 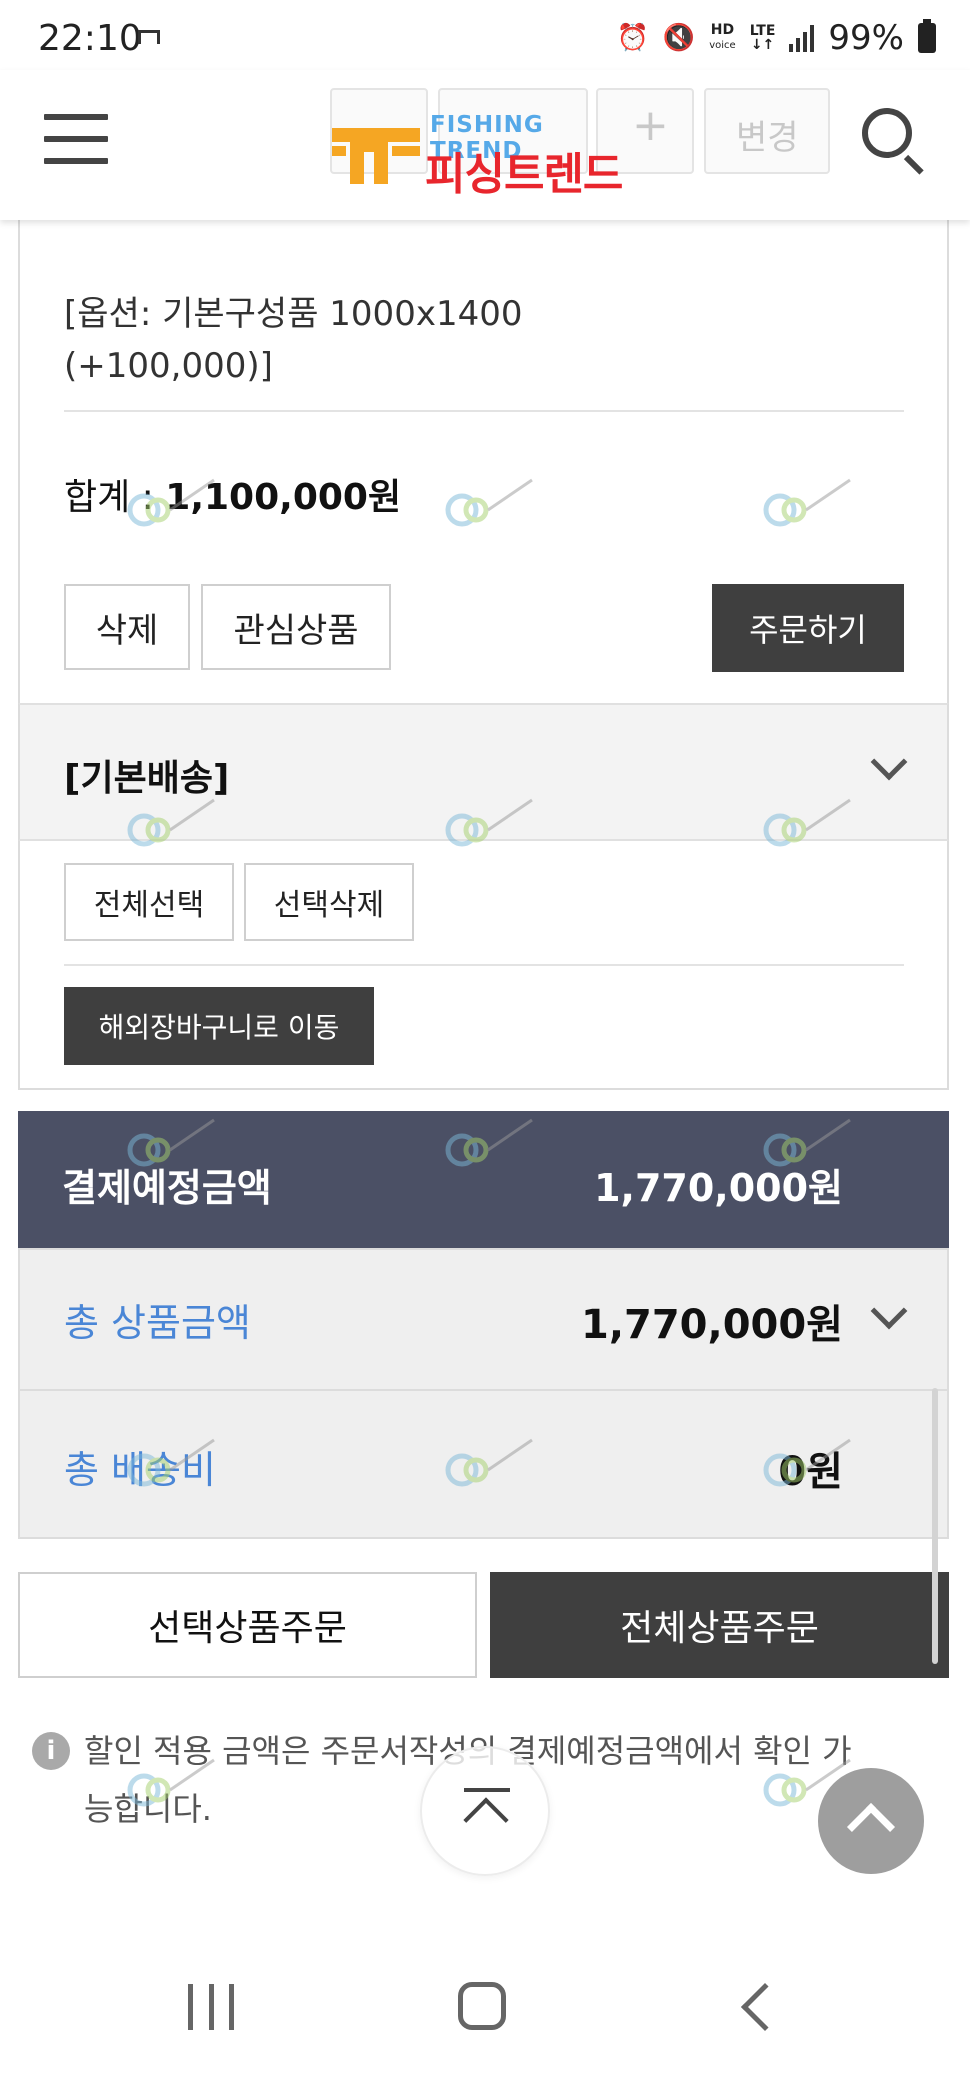 I want to click on product-total-label: 총 상품금액, so click(x=157, y=1323).